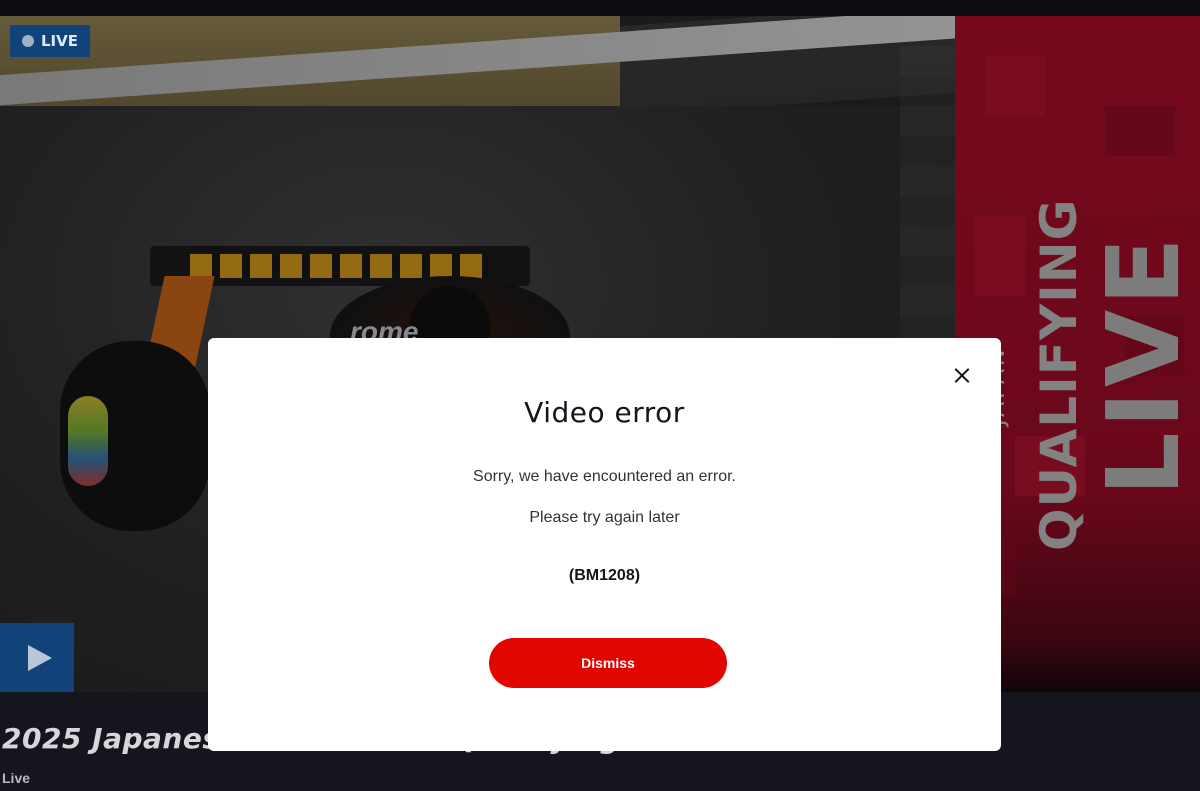 Image resolution: width=1200 pixels, height=791 pixels. What do you see at coordinates (962, 376) in the screenshot?
I see `close-icon` at bounding box center [962, 376].